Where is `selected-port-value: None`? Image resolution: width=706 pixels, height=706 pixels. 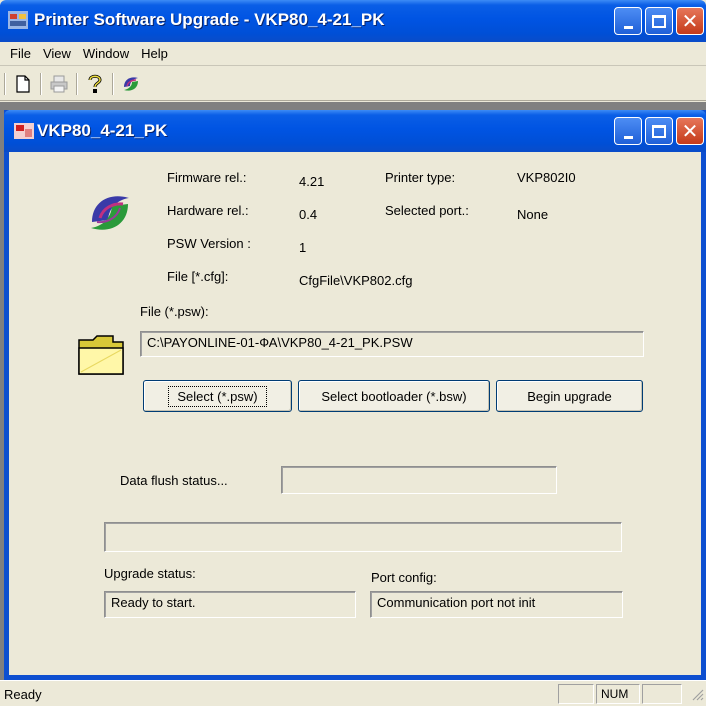
selected-port-value: None is located at coordinates (533, 214).